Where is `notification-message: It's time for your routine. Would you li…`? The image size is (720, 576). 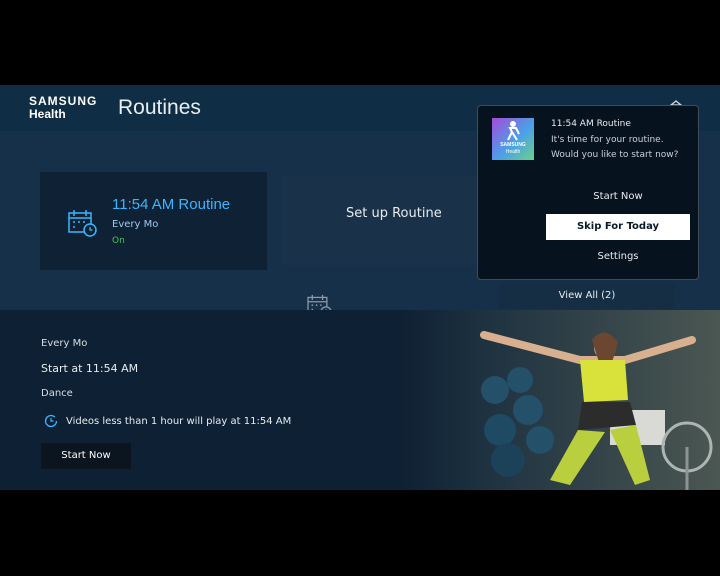 notification-message: It's time for your routine. Would you li… is located at coordinates (615, 147).